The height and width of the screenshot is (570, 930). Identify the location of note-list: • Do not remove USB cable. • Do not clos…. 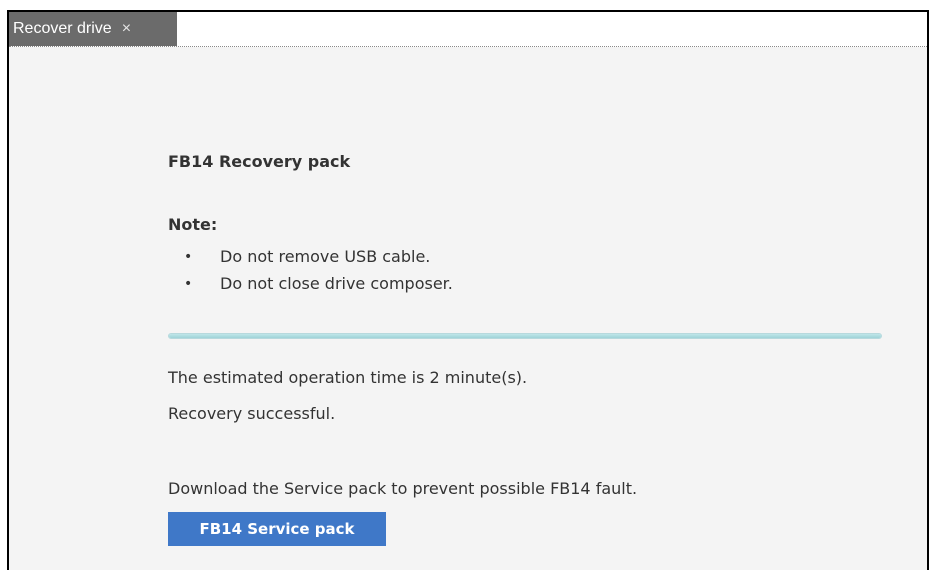
(317, 272).